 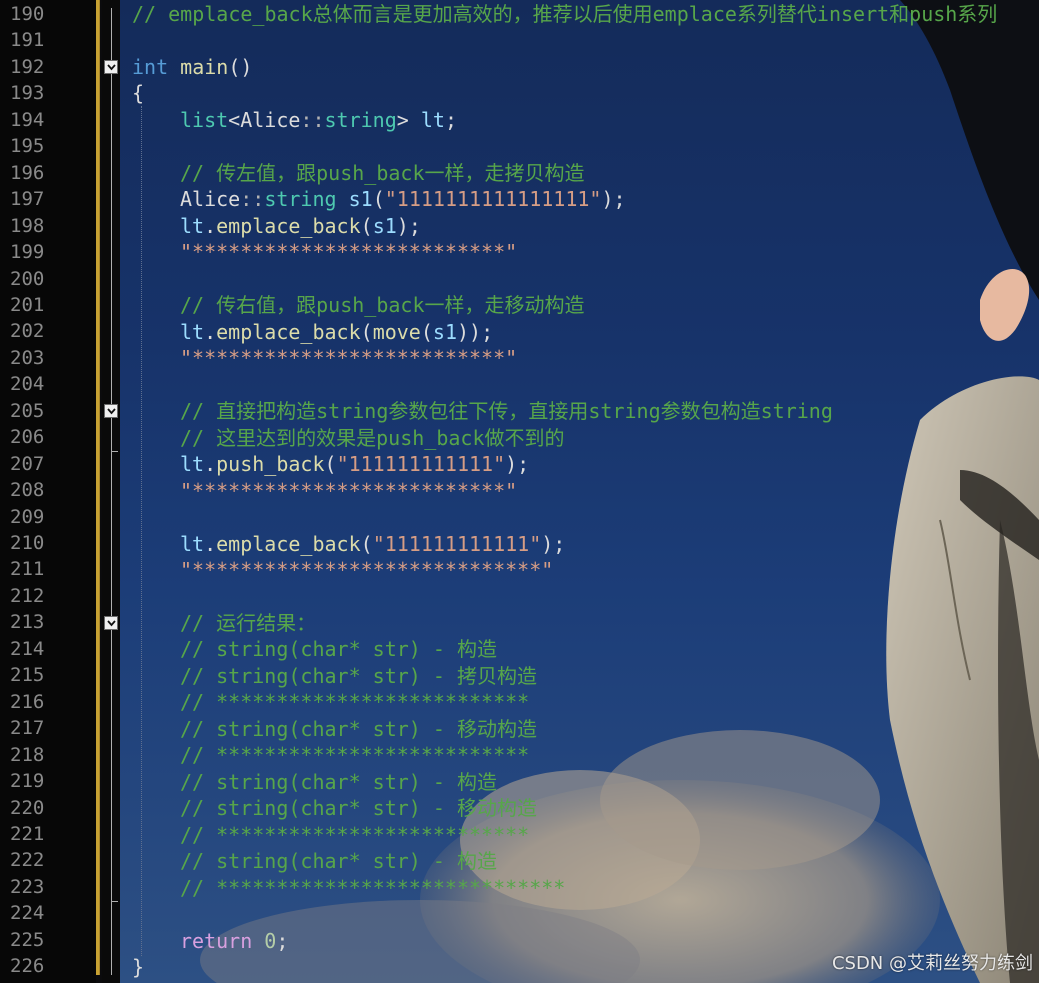 I want to click on line-number: 208, so click(x=27, y=490).